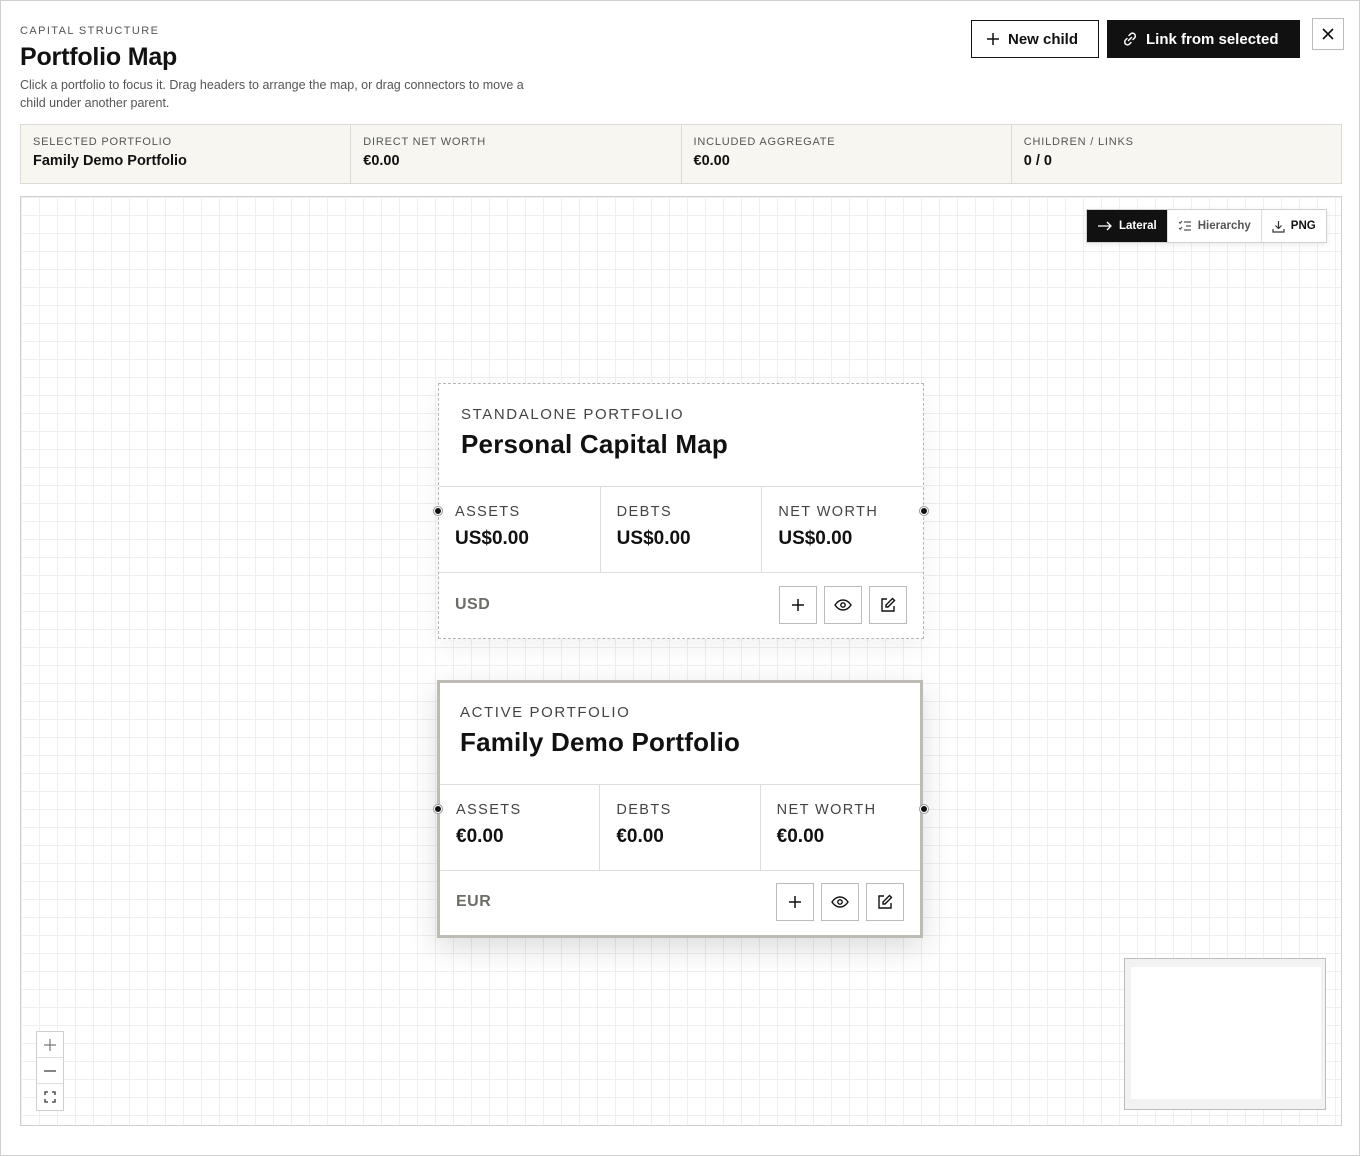 The height and width of the screenshot is (1156, 1360). I want to click on stat-label: DIRECT NET WORTH, so click(425, 142).